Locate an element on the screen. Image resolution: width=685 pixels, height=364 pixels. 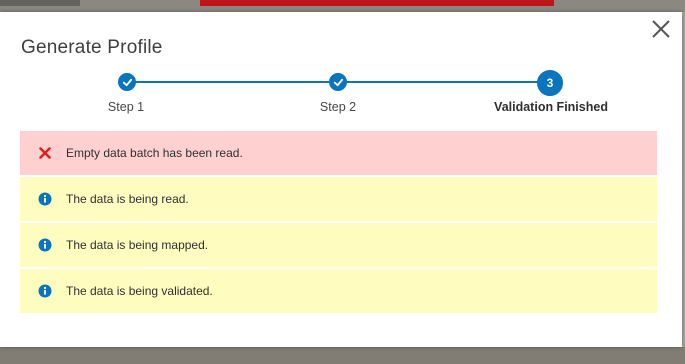
message-text: The data is being mapped. is located at coordinates (137, 245).